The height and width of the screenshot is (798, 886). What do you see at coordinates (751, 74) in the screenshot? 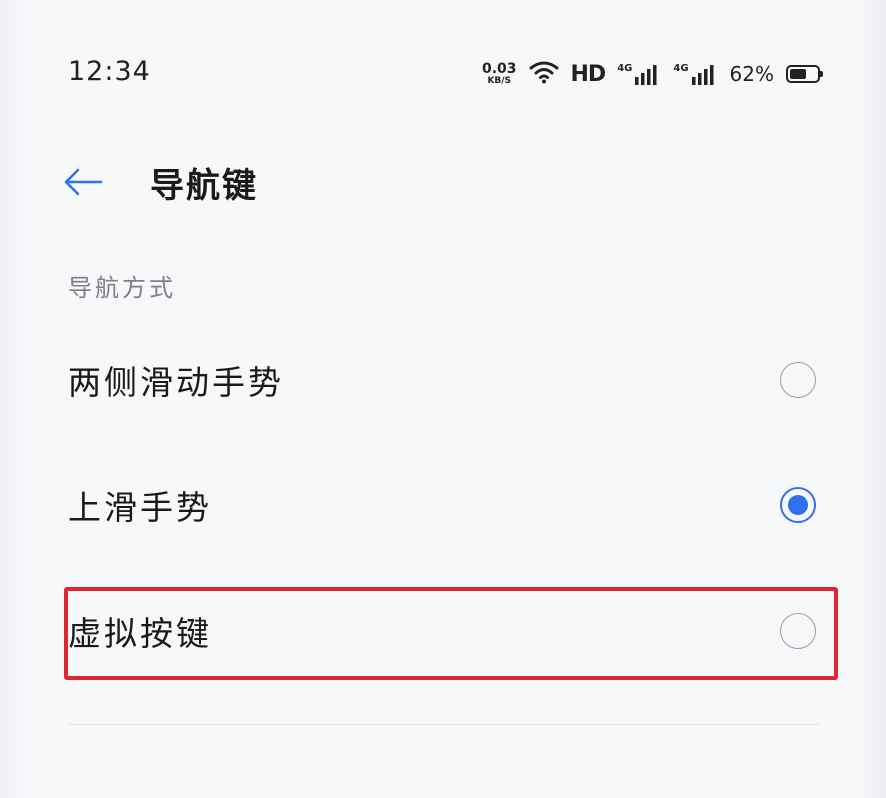
I see `battery-percent: 62%` at bounding box center [751, 74].